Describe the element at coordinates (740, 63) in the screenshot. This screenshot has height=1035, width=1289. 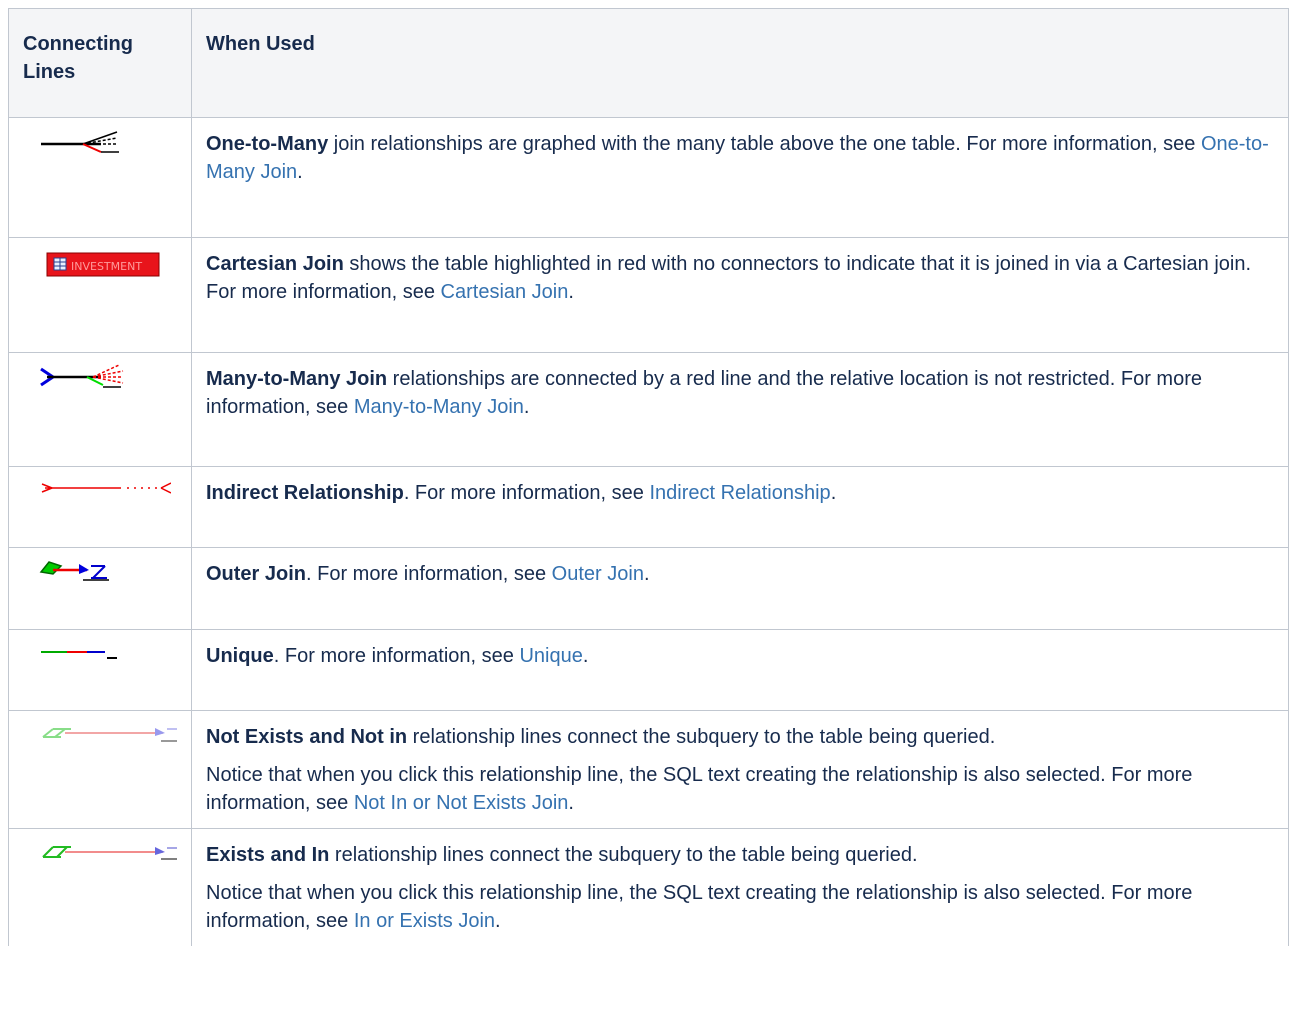
I see `header-when-used: When Used` at that location.